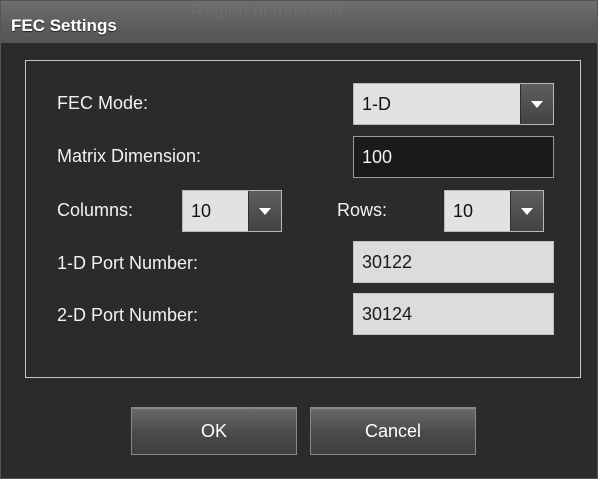 This screenshot has height=479, width=598. What do you see at coordinates (362, 210) in the screenshot?
I see `rows-label: Rows:` at bounding box center [362, 210].